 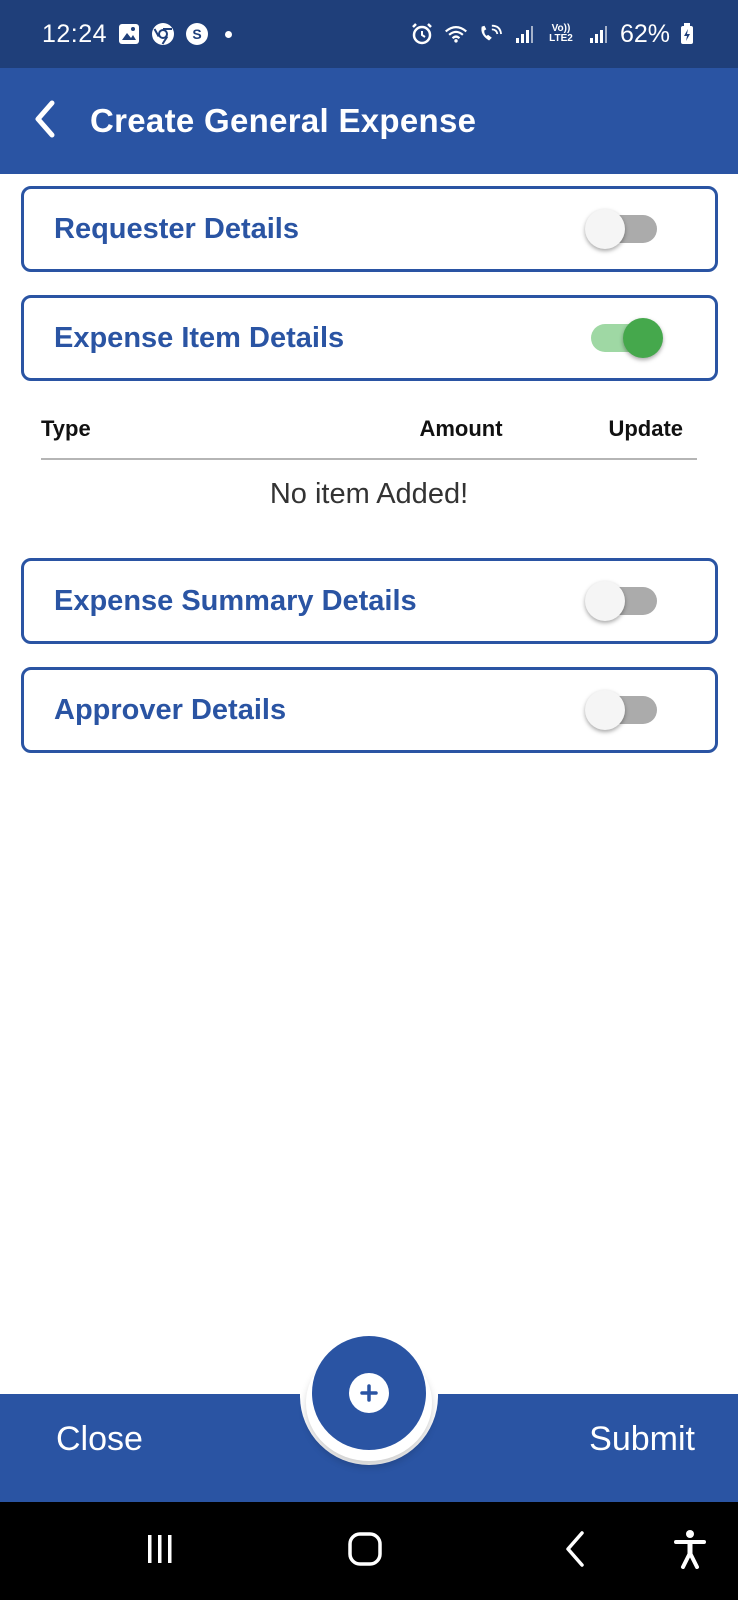 I want to click on table-header: Type Amount Update, so click(x=369, y=430).